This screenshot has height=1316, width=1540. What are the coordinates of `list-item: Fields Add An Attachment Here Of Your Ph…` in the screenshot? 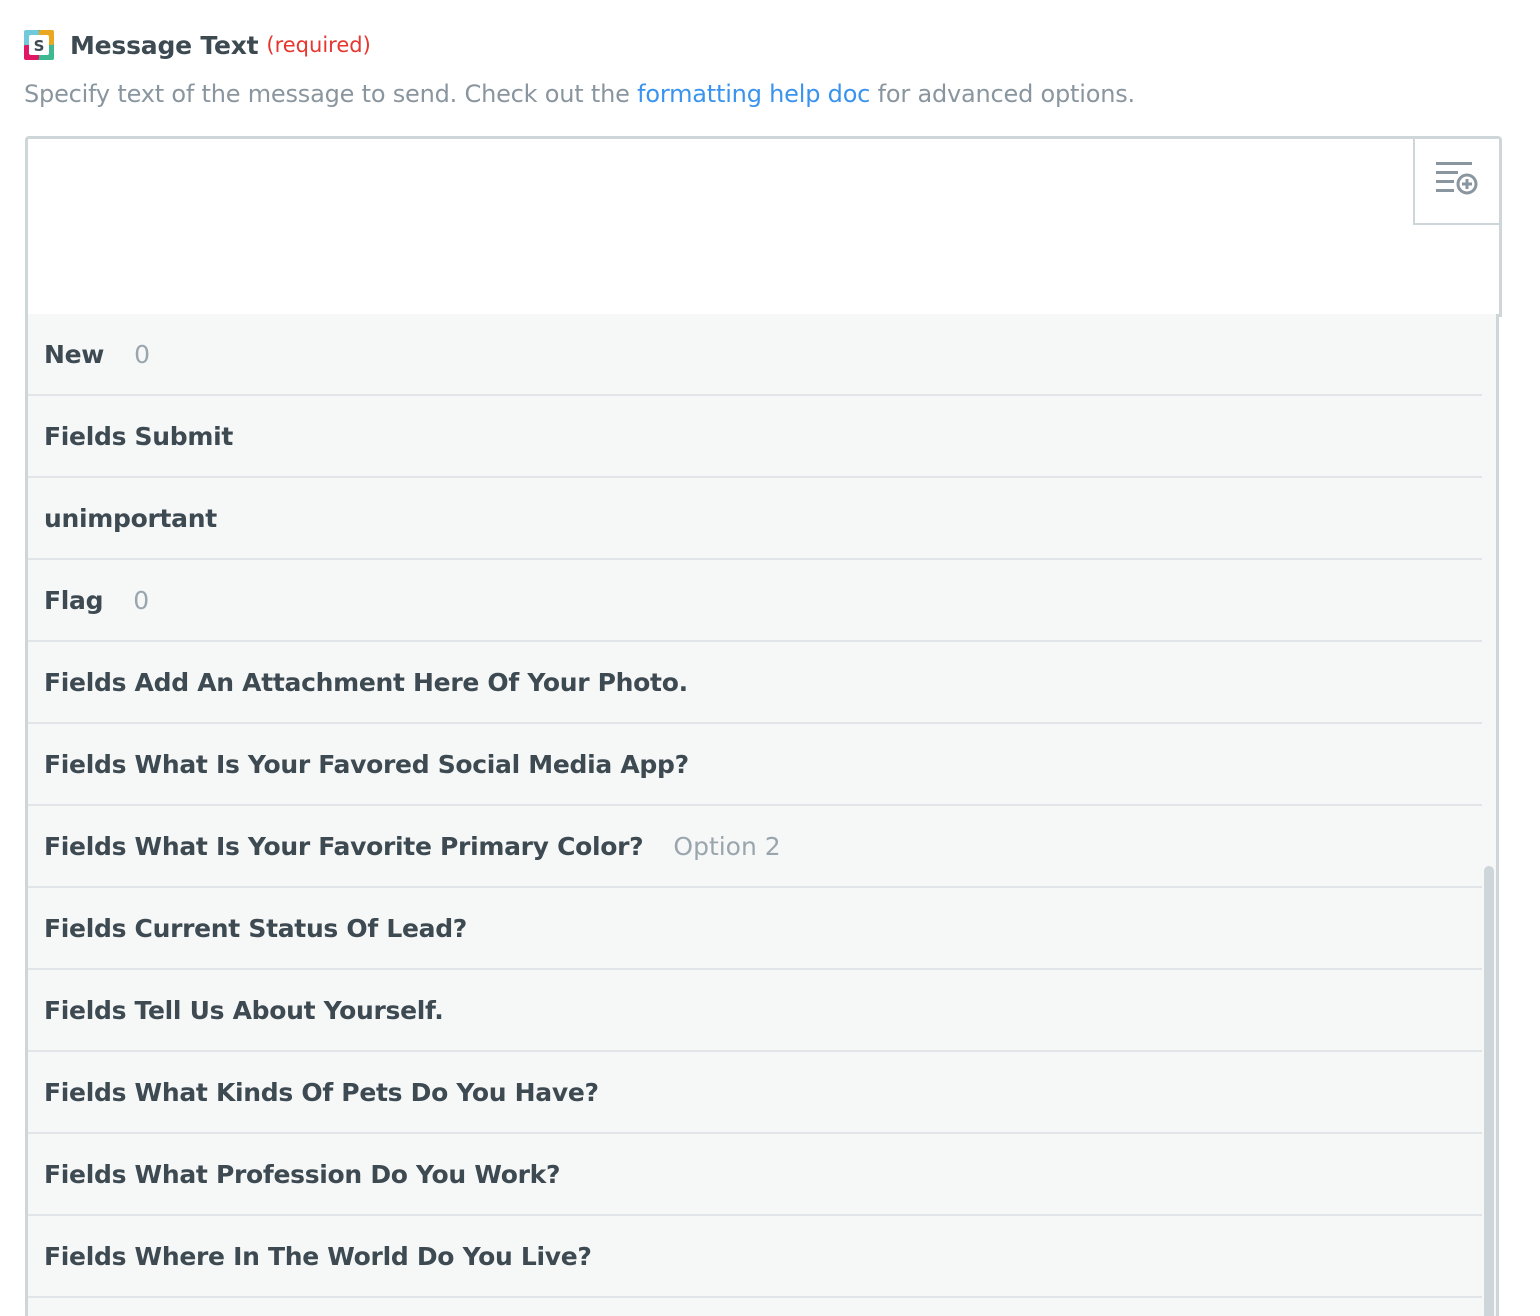 It's located at (755, 683).